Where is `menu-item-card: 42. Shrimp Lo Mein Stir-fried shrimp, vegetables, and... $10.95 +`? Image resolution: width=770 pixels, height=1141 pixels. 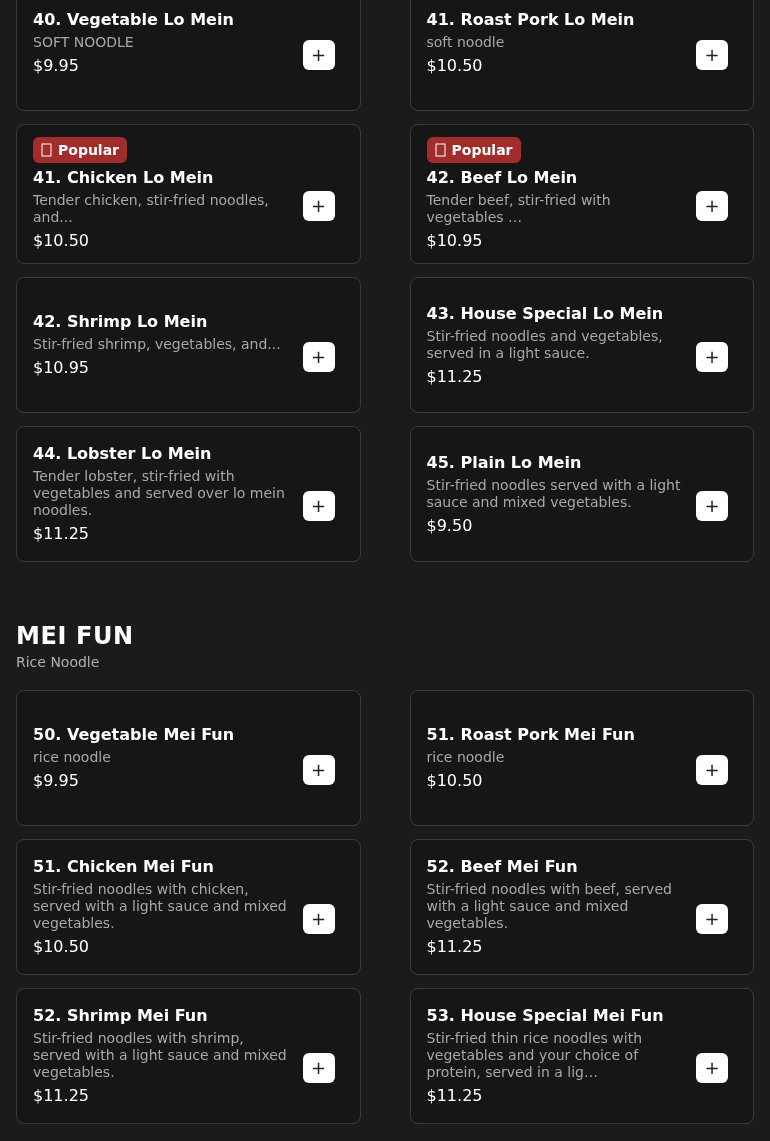
menu-item-card: 42. Shrimp Lo Mein Stir-fried shrimp, vegetables, and... $10.95 + is located at coordinates (188, 345).